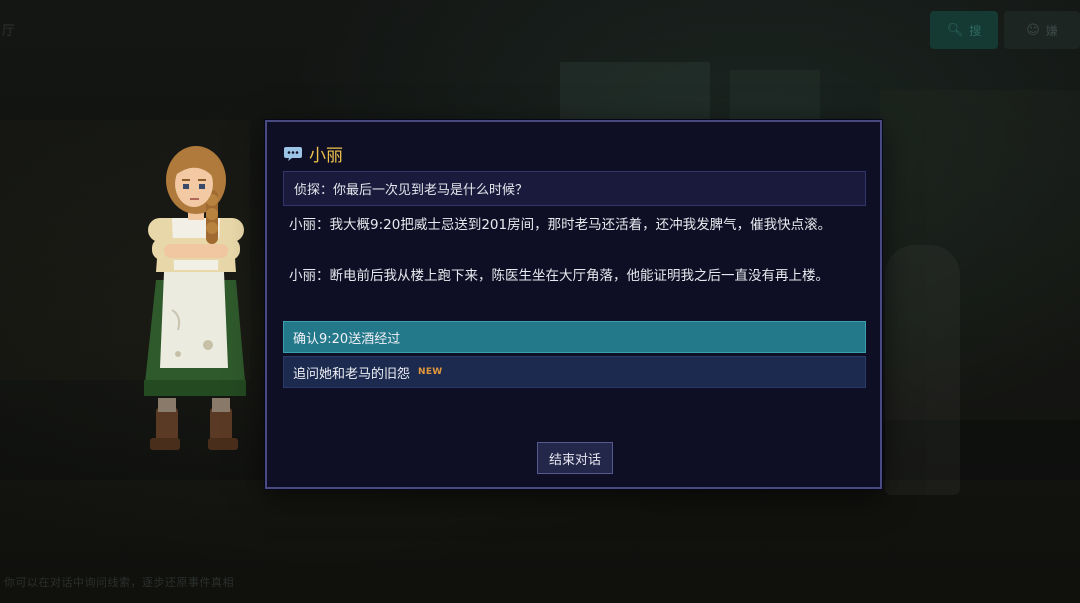  Describe the element at coordinates (293, 153) in the screenshot. I see `speech-bubble-icon` at that location.